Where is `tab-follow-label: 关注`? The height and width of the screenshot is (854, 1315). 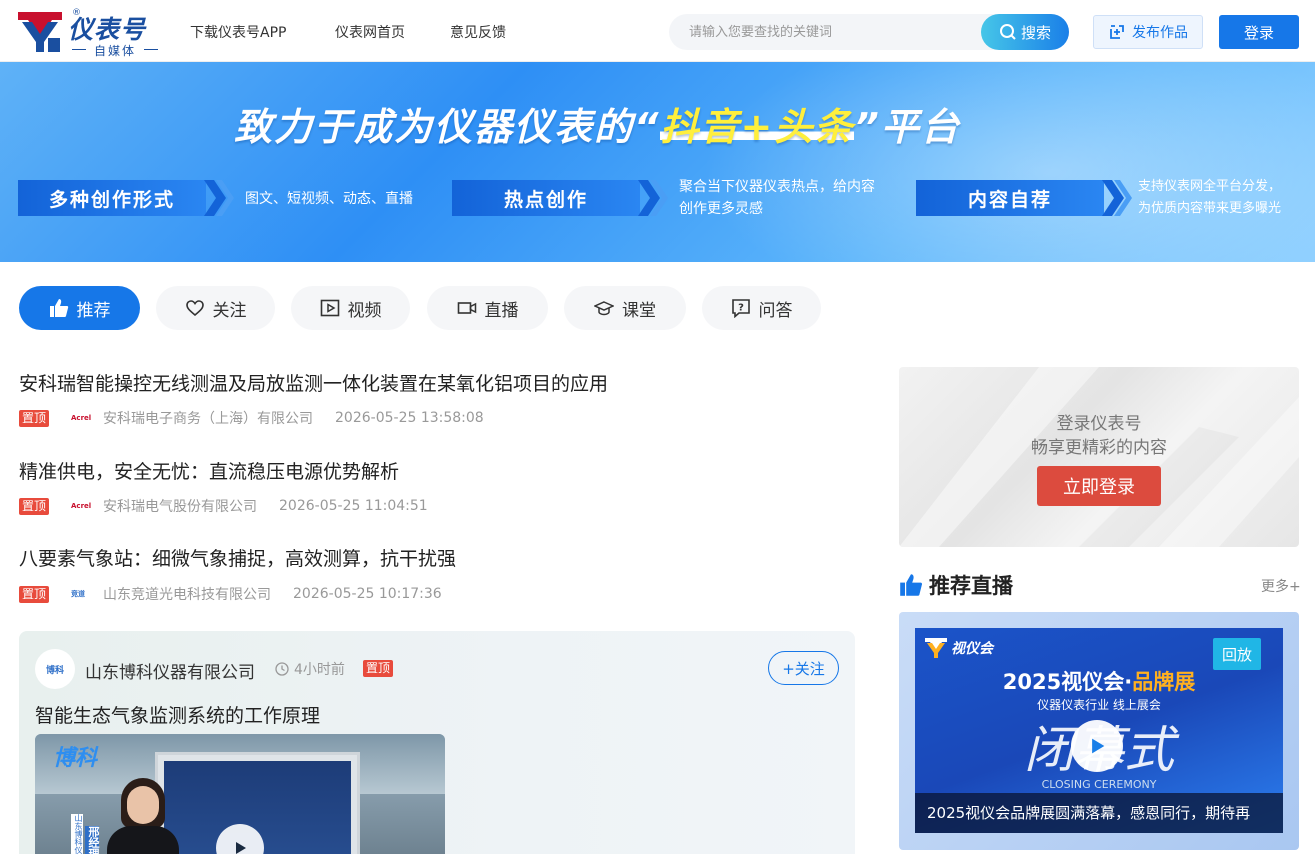 tab-follow-label: 关注 is located at coordinates (229, 310).